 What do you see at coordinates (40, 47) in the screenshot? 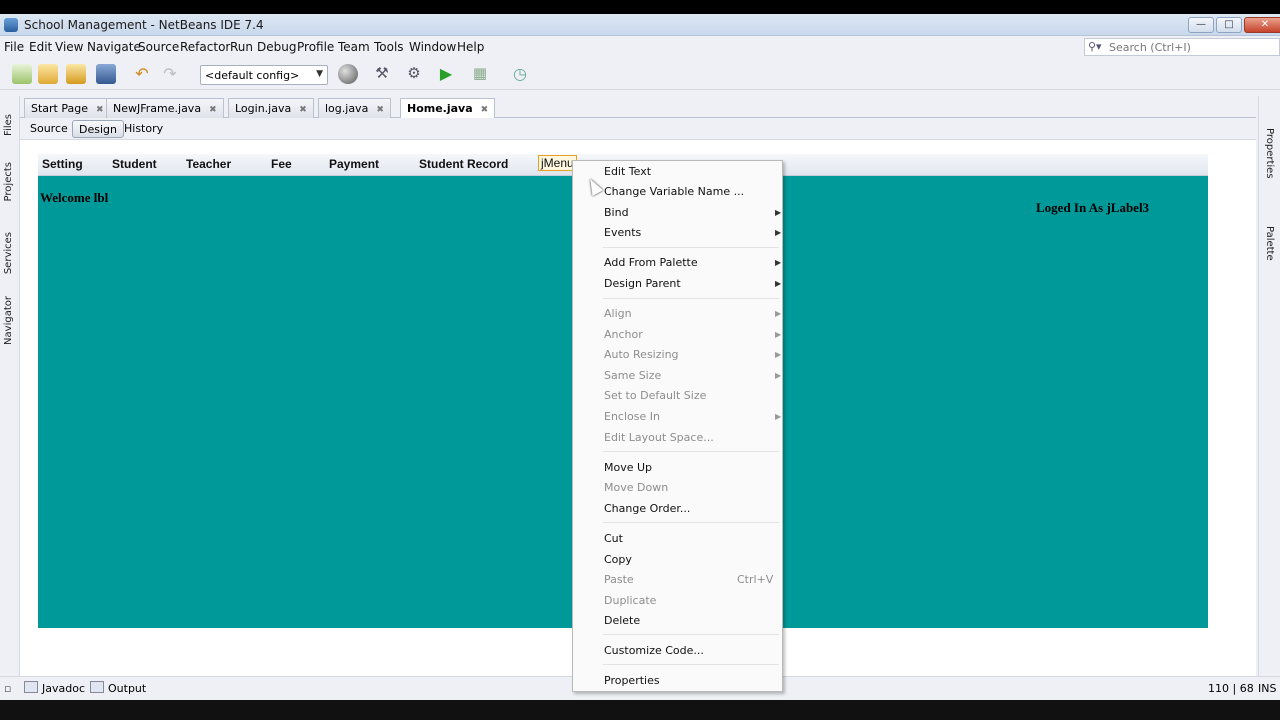
I see `menu-edit: Edit` at bounding box center [40, 47].